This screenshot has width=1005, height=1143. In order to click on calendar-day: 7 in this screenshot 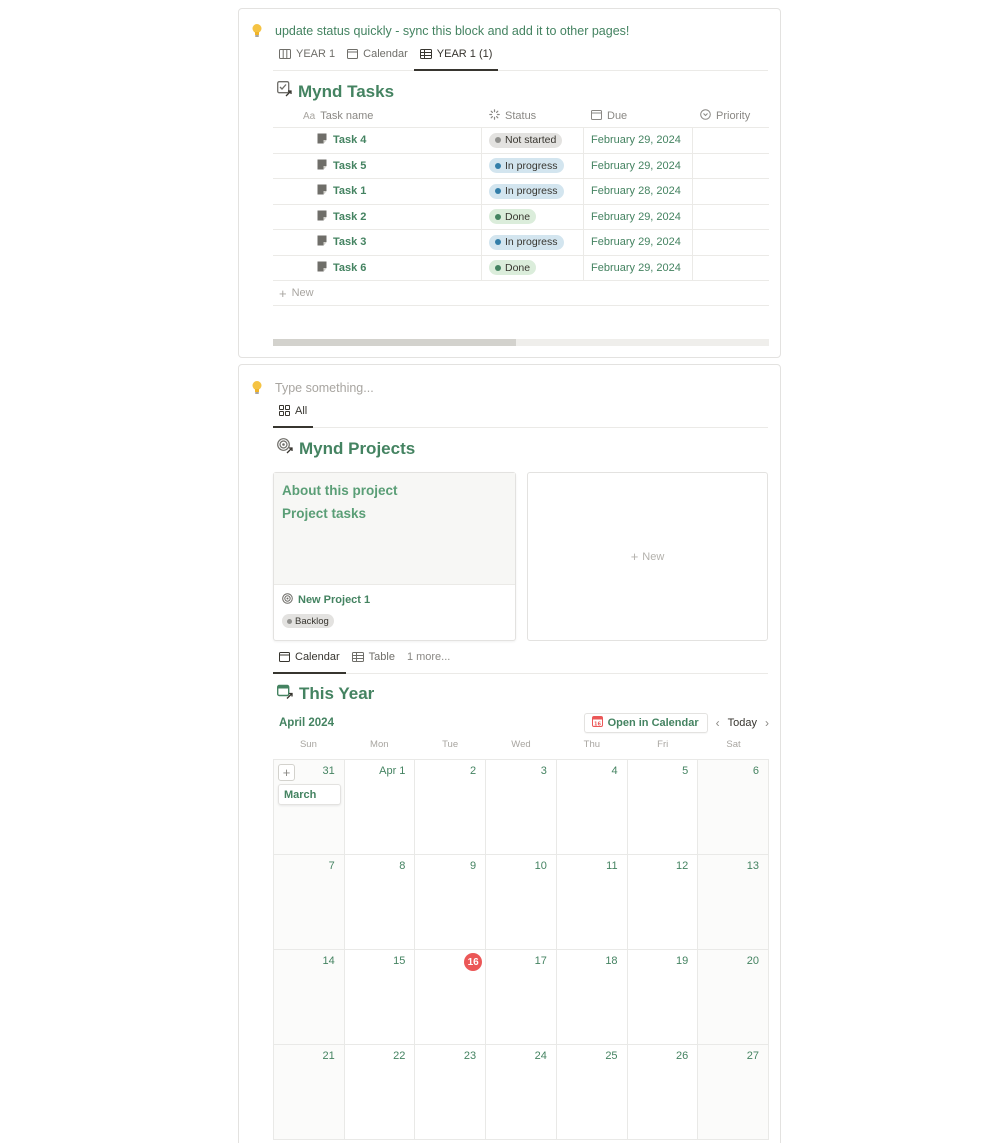, I will do `click(309, 902)`.